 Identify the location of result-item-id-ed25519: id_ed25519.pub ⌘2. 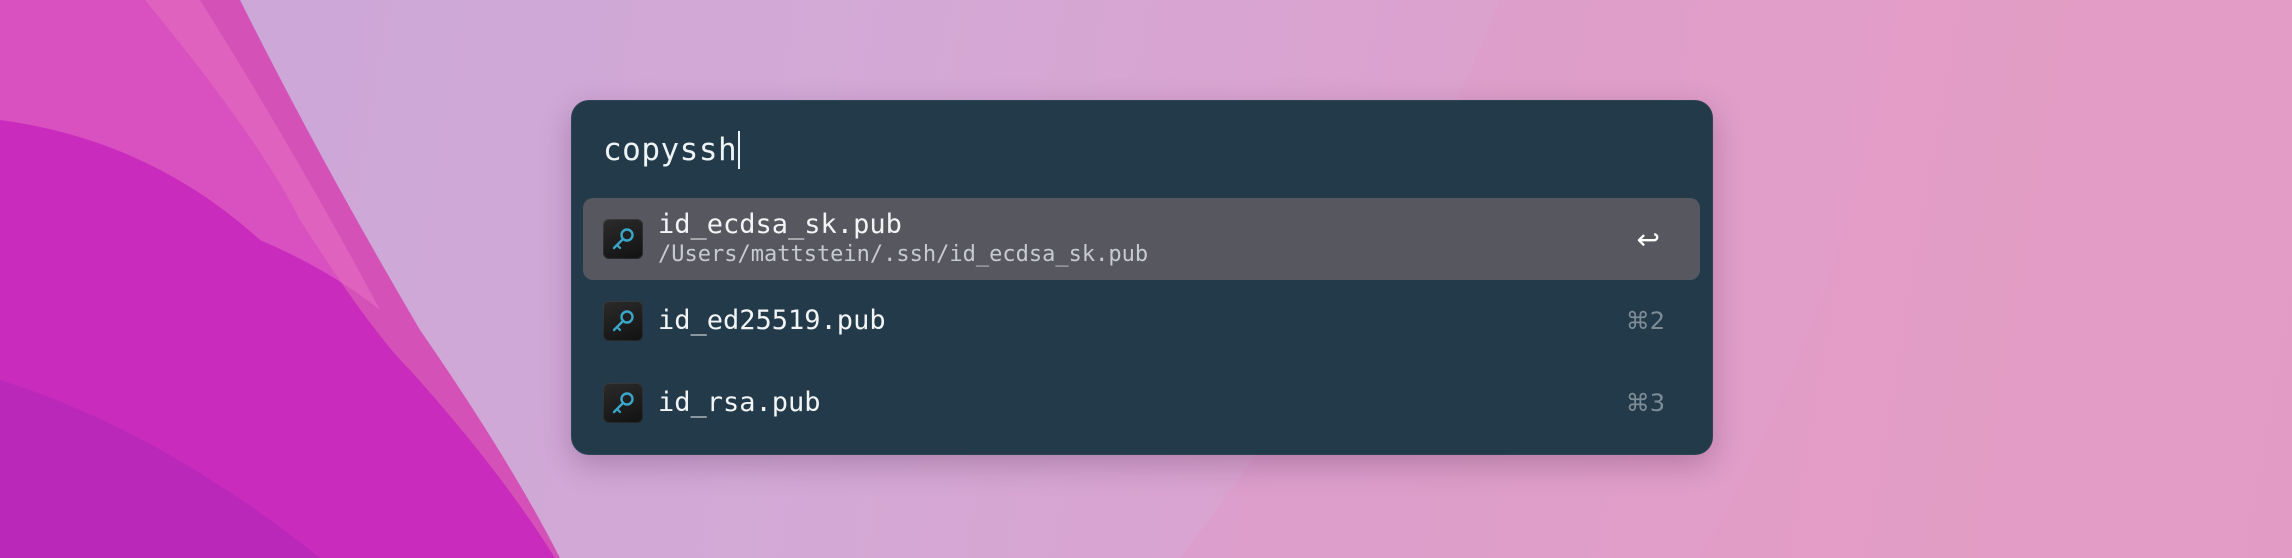
(1141, 321).